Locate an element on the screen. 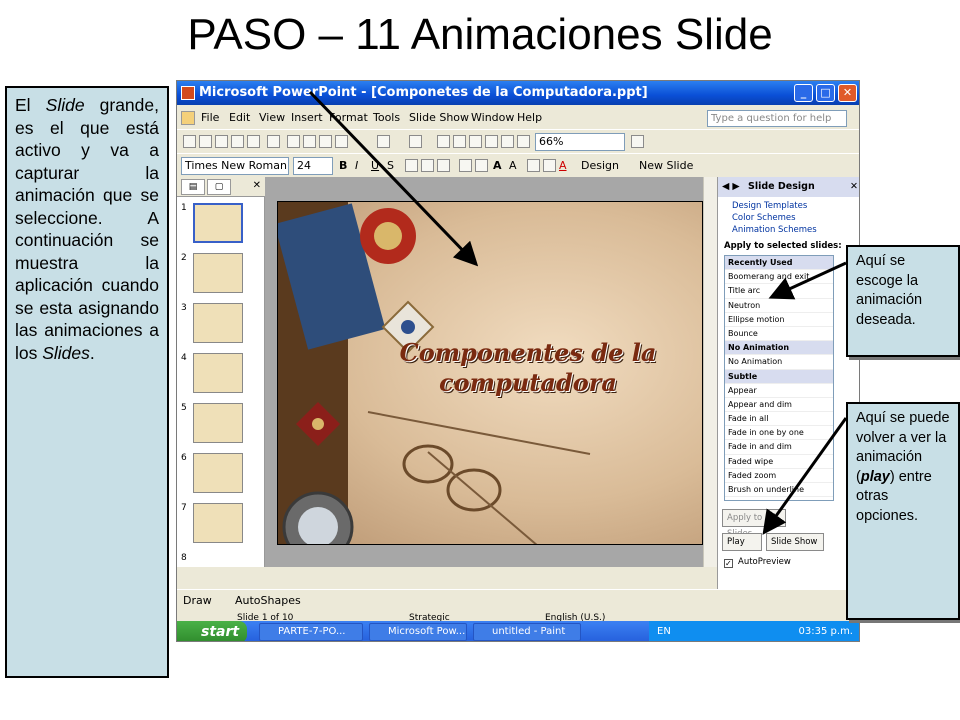 The image size is (960, 720). chart-icon is located at coordinates (443, 141).